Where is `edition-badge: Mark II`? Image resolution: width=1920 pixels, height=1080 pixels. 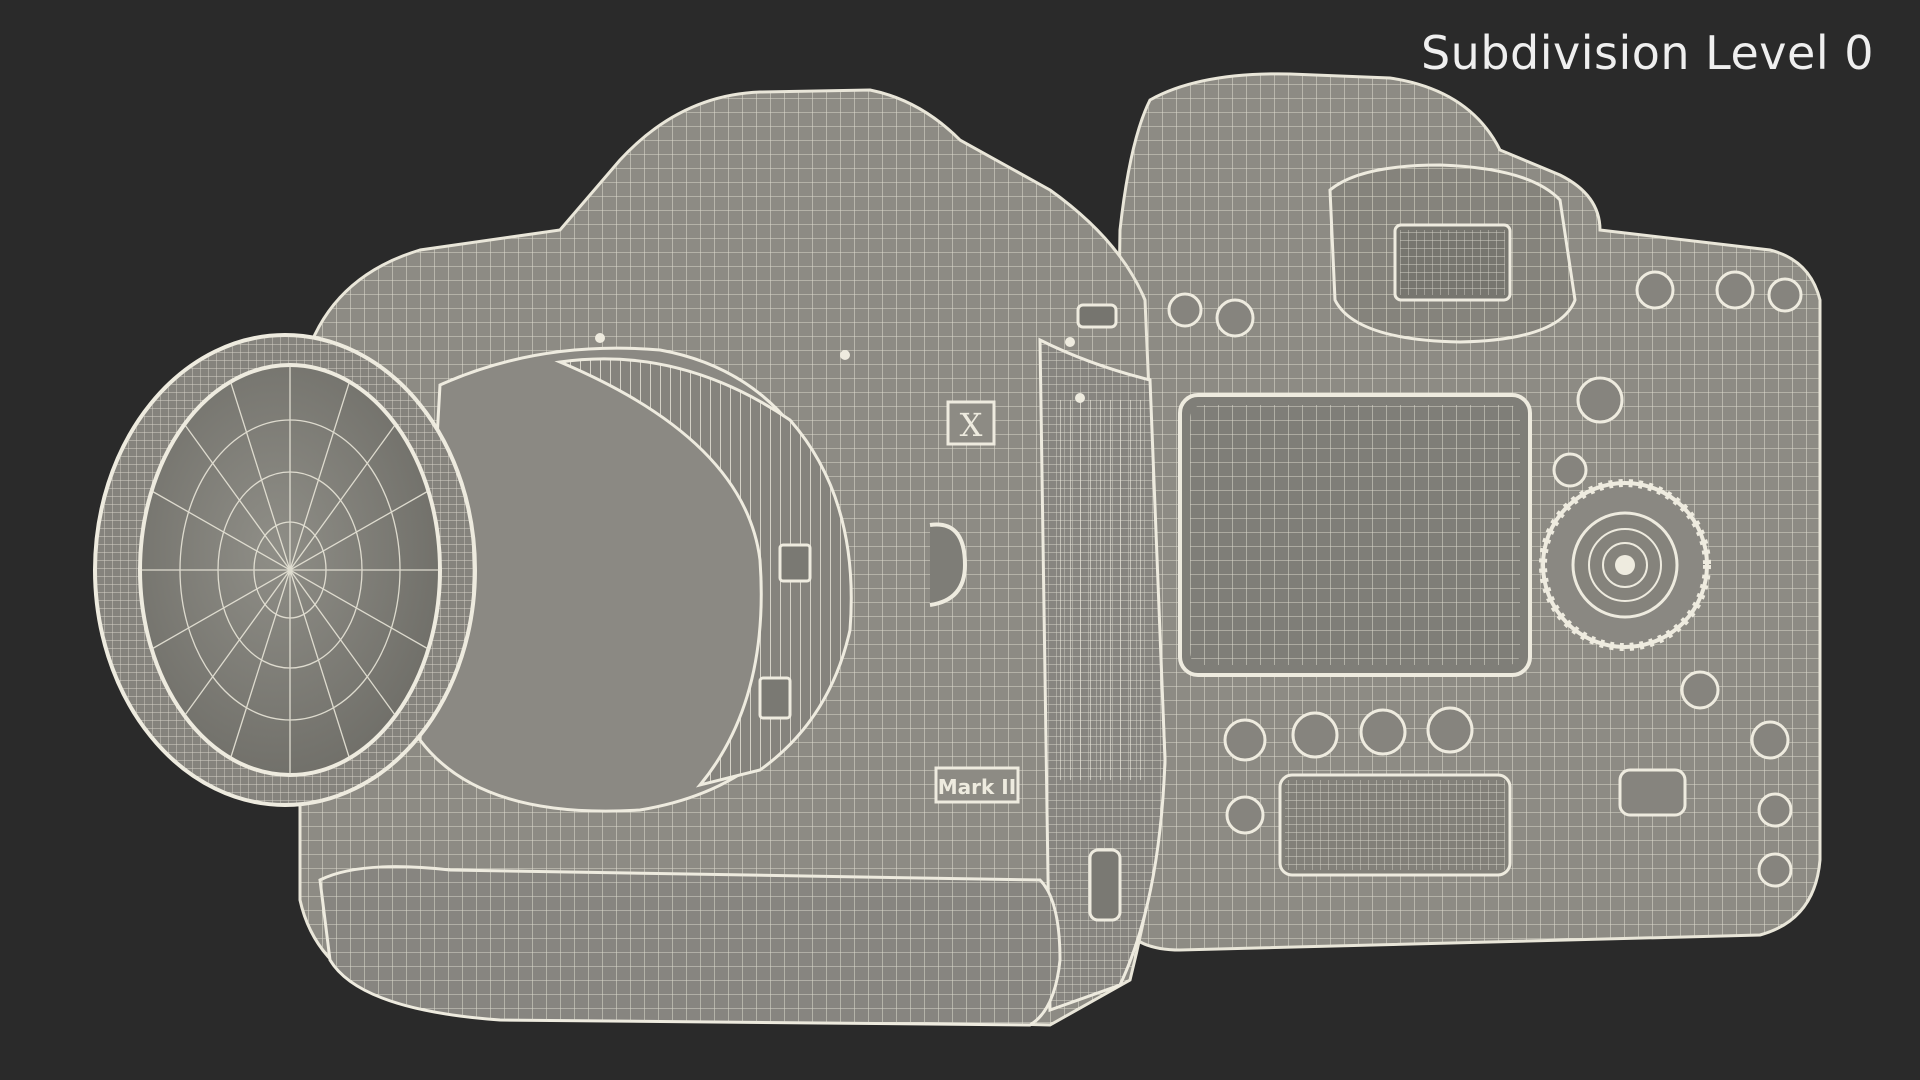 edition-badge: Mark II is located at coordinates (977, 785).